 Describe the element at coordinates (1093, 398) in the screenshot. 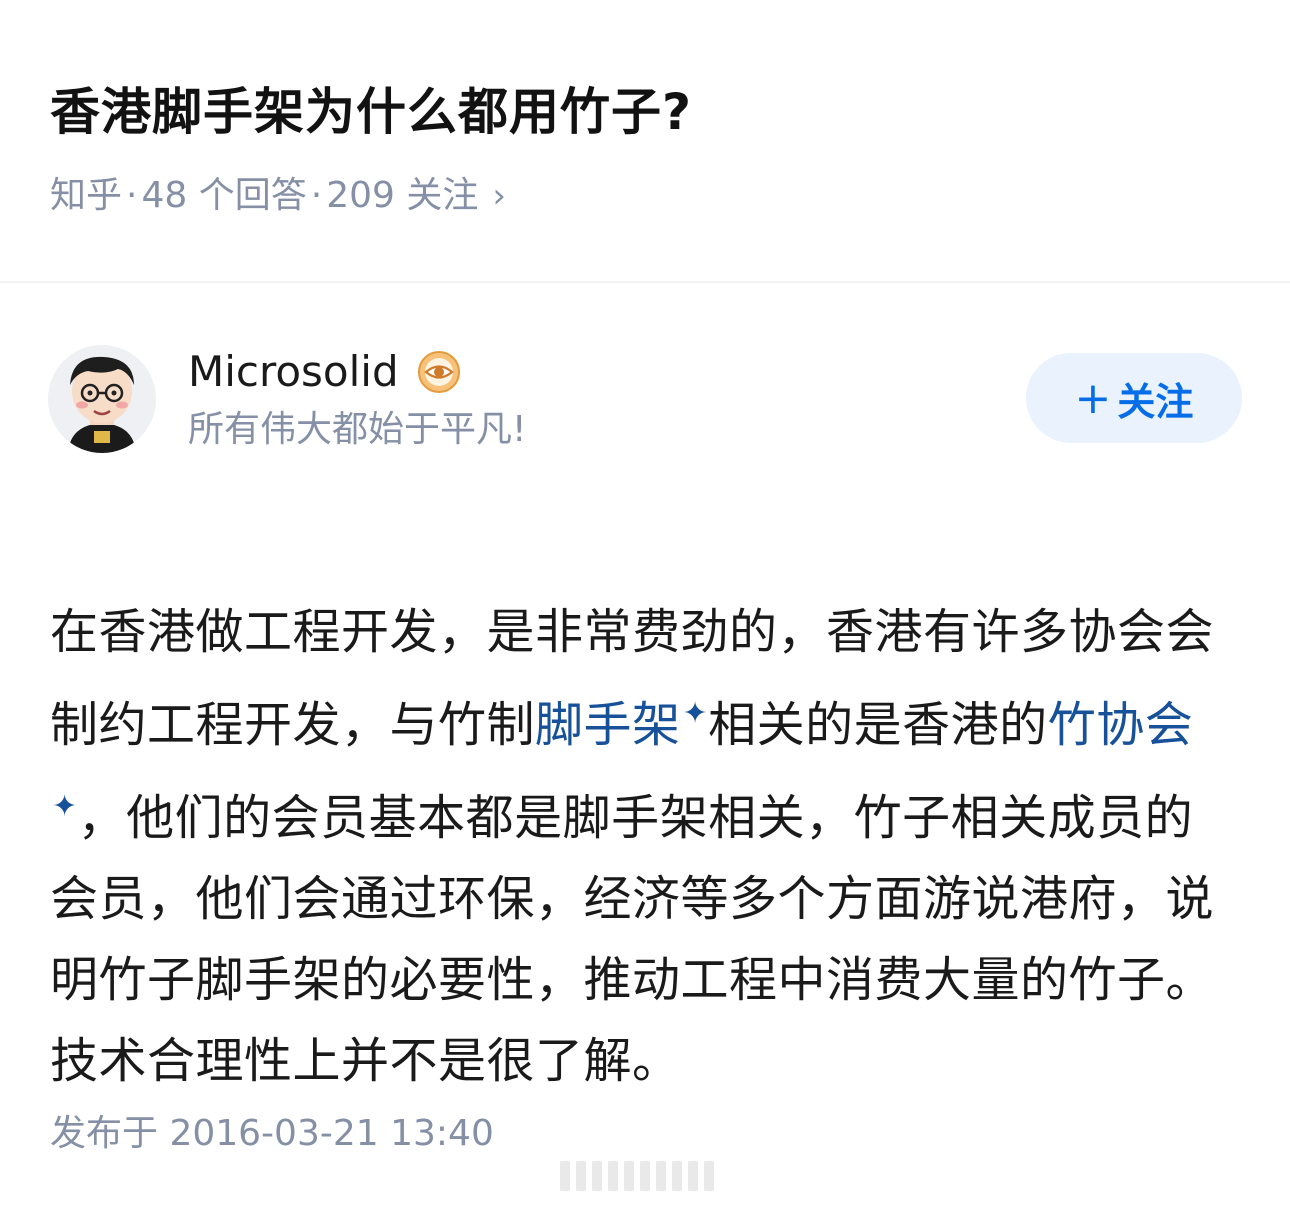

I see `plus-icon: +` at that location.